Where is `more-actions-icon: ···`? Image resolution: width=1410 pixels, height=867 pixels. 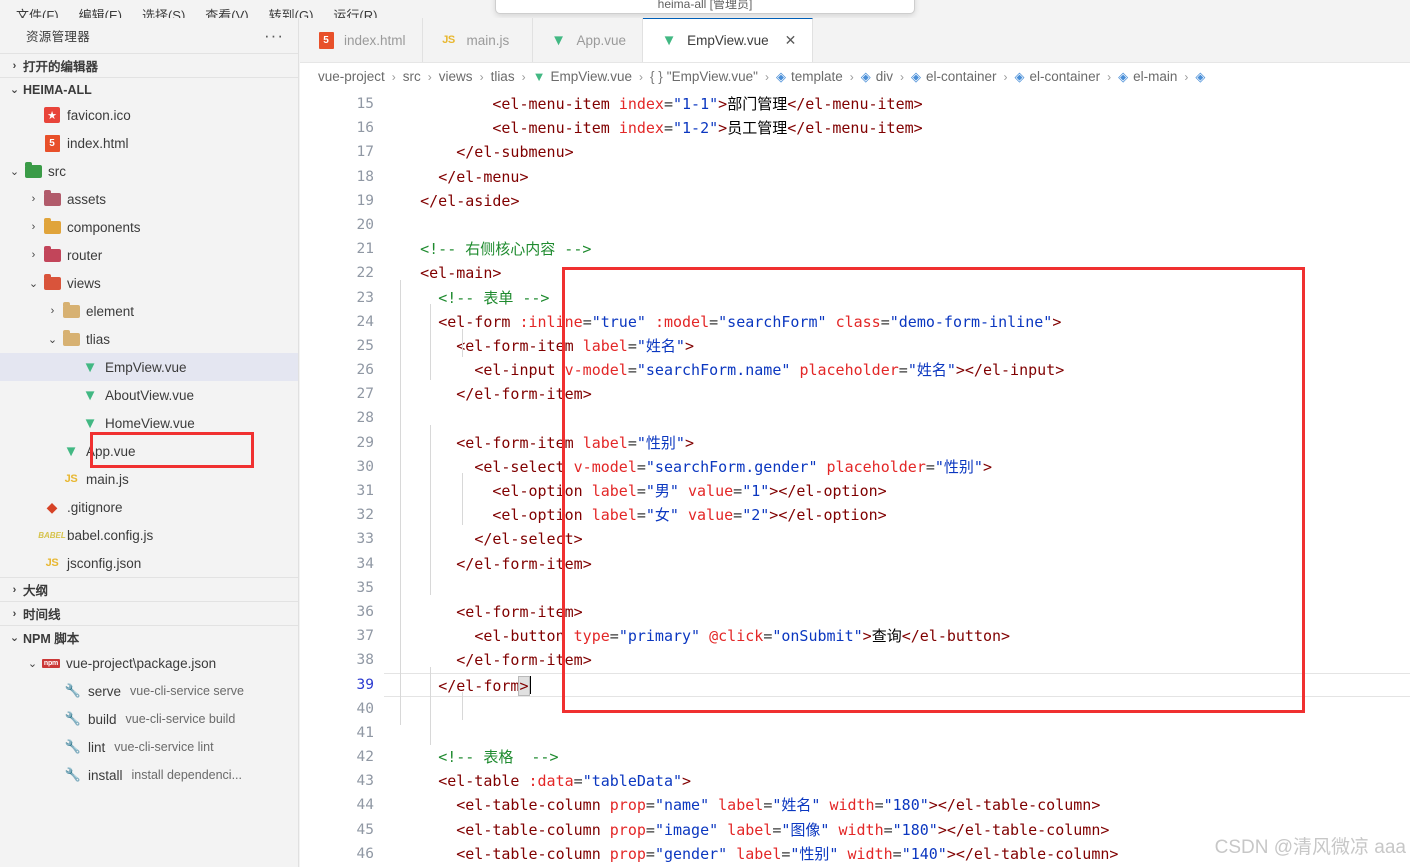 more-actions-icon: ··· is located at coordinates (274, 35).